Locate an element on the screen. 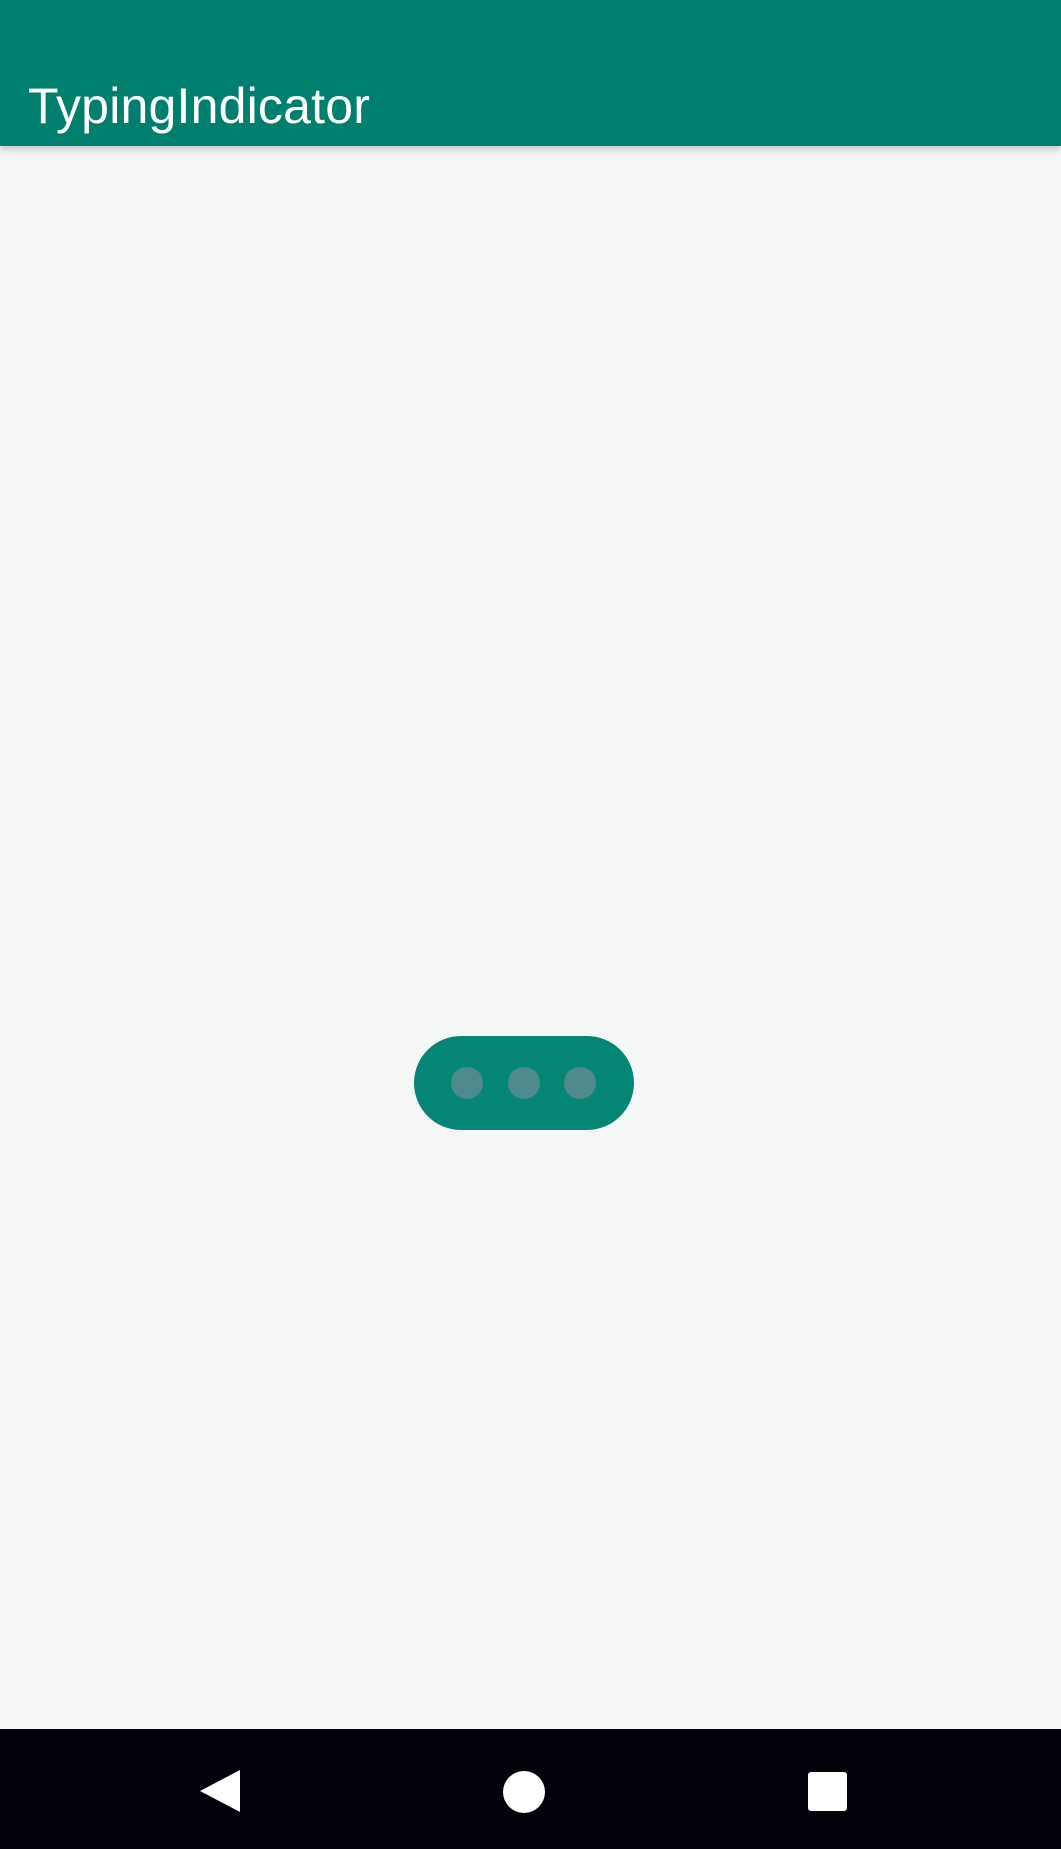  app-bar: TypingIndicator is located at coordinates (530, 73).